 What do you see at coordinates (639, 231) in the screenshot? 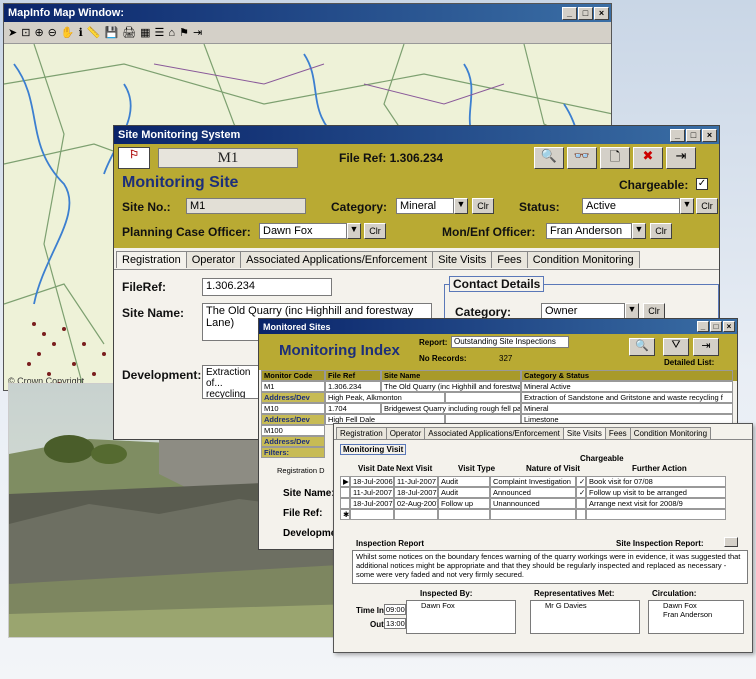
I see `mon-officer-dropdown-icon: ▼` at bounding box center [639, 231].